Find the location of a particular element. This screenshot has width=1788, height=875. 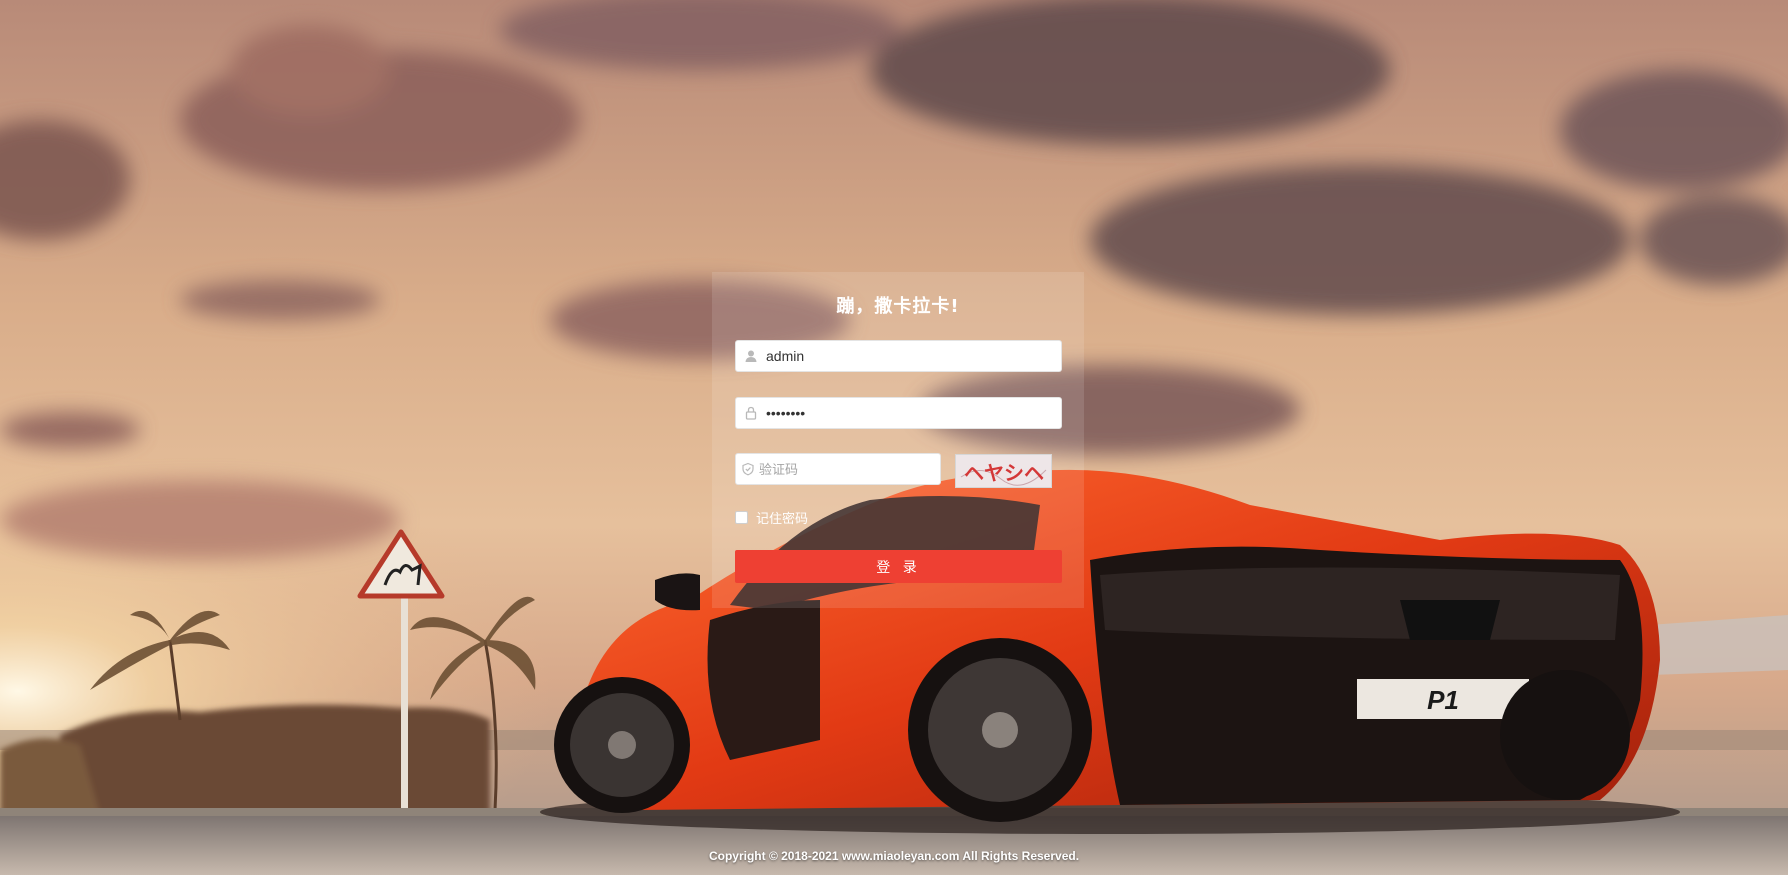

remember-me: 记住密码 is located at coordinates (771, 517).